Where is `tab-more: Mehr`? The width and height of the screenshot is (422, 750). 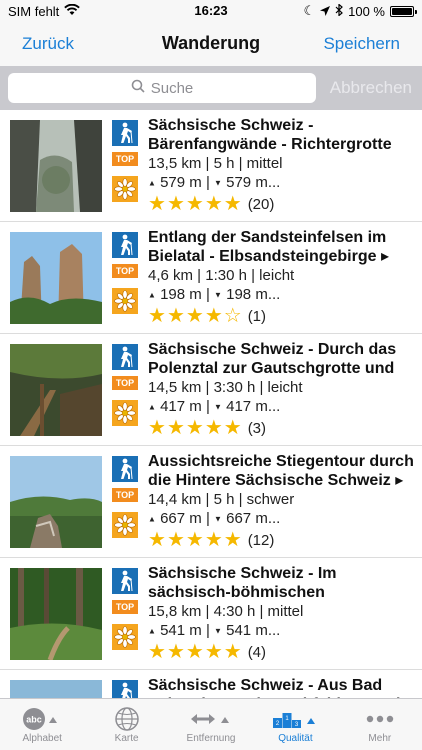
tab-more: Mehr is located at coordinates (380, 724).